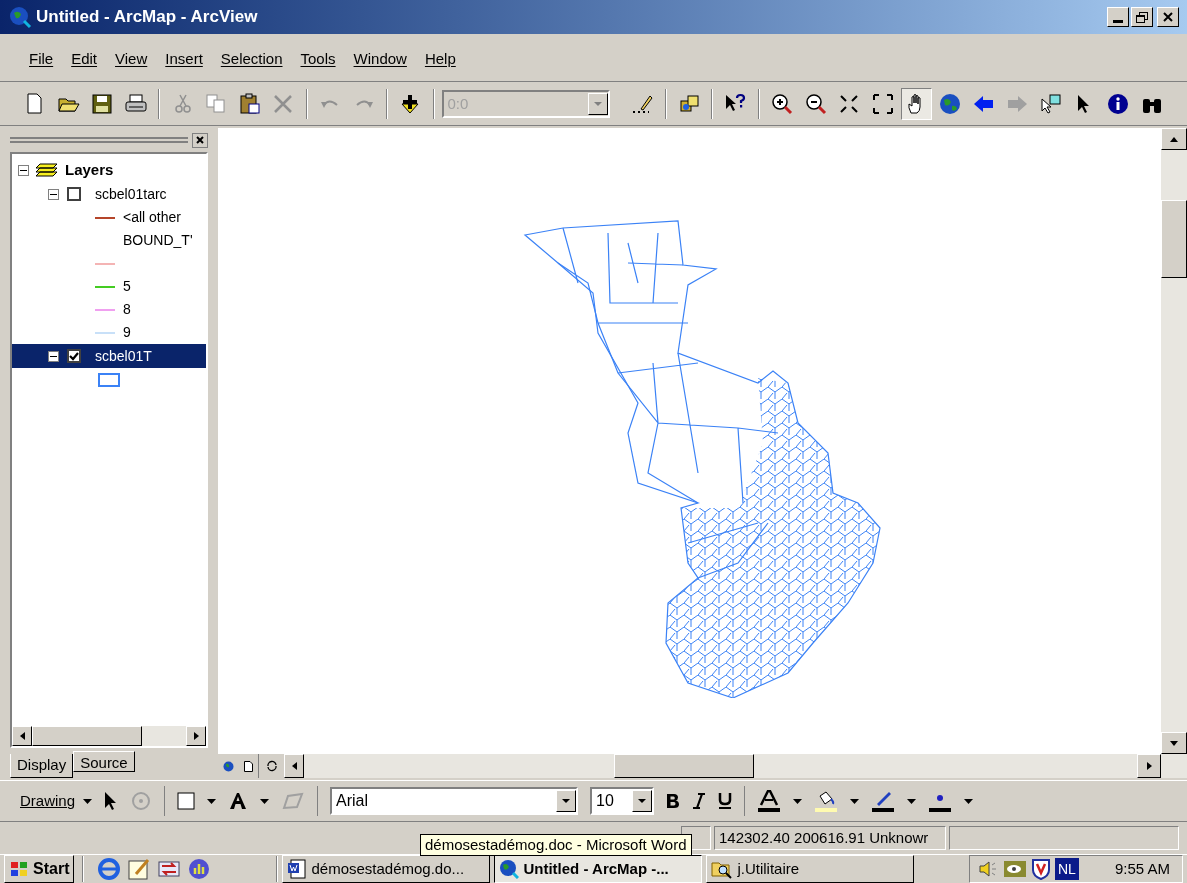 The height and width of the screenshot is (883, 1187). I want to click on window-title: Untitled - ArcMap - ArcView, so click(147, 17).